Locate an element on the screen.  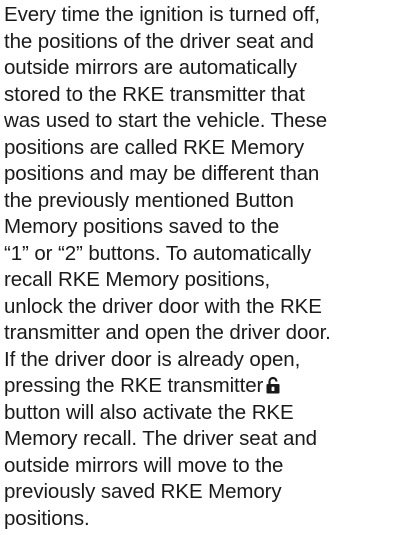
text-line: recall RKE Memory positions, is located at coordinates (137, 279).